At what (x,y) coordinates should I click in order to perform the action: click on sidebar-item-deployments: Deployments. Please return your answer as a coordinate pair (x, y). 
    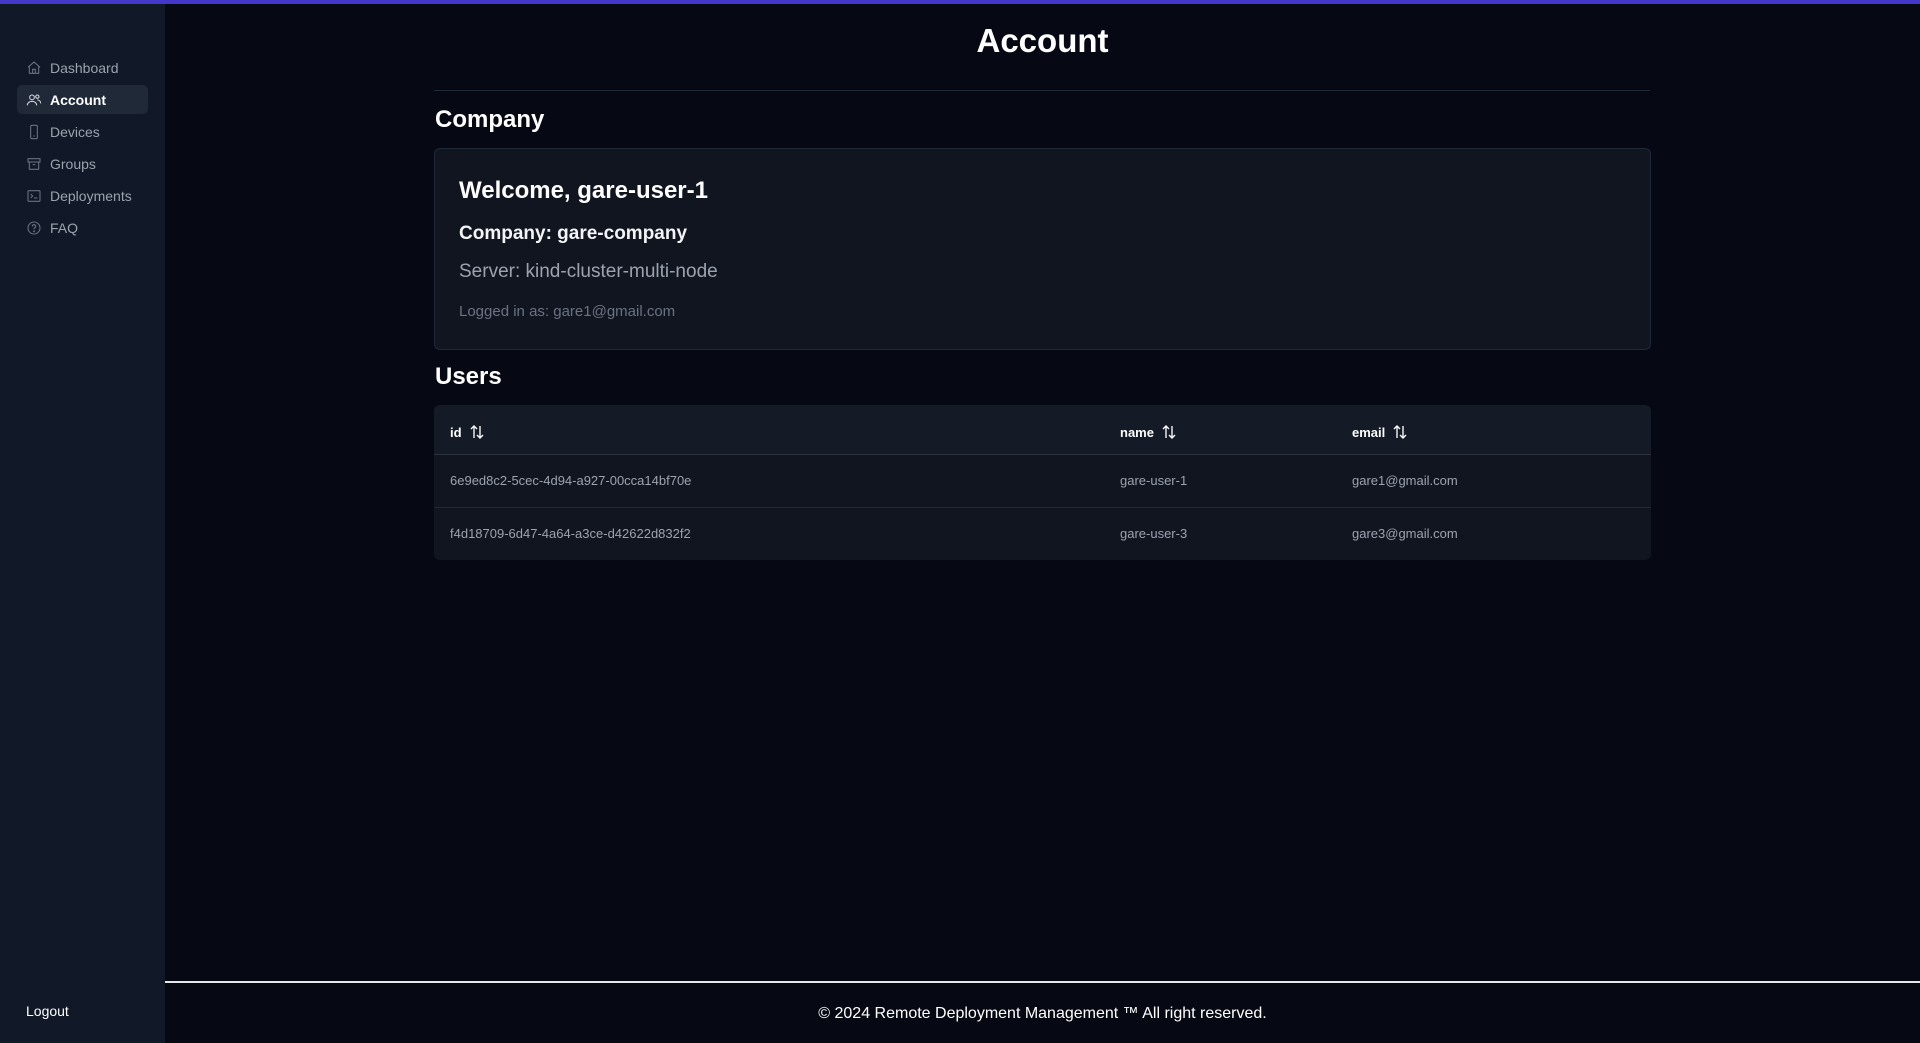
    Looking at the image, I should click on (82, 195).